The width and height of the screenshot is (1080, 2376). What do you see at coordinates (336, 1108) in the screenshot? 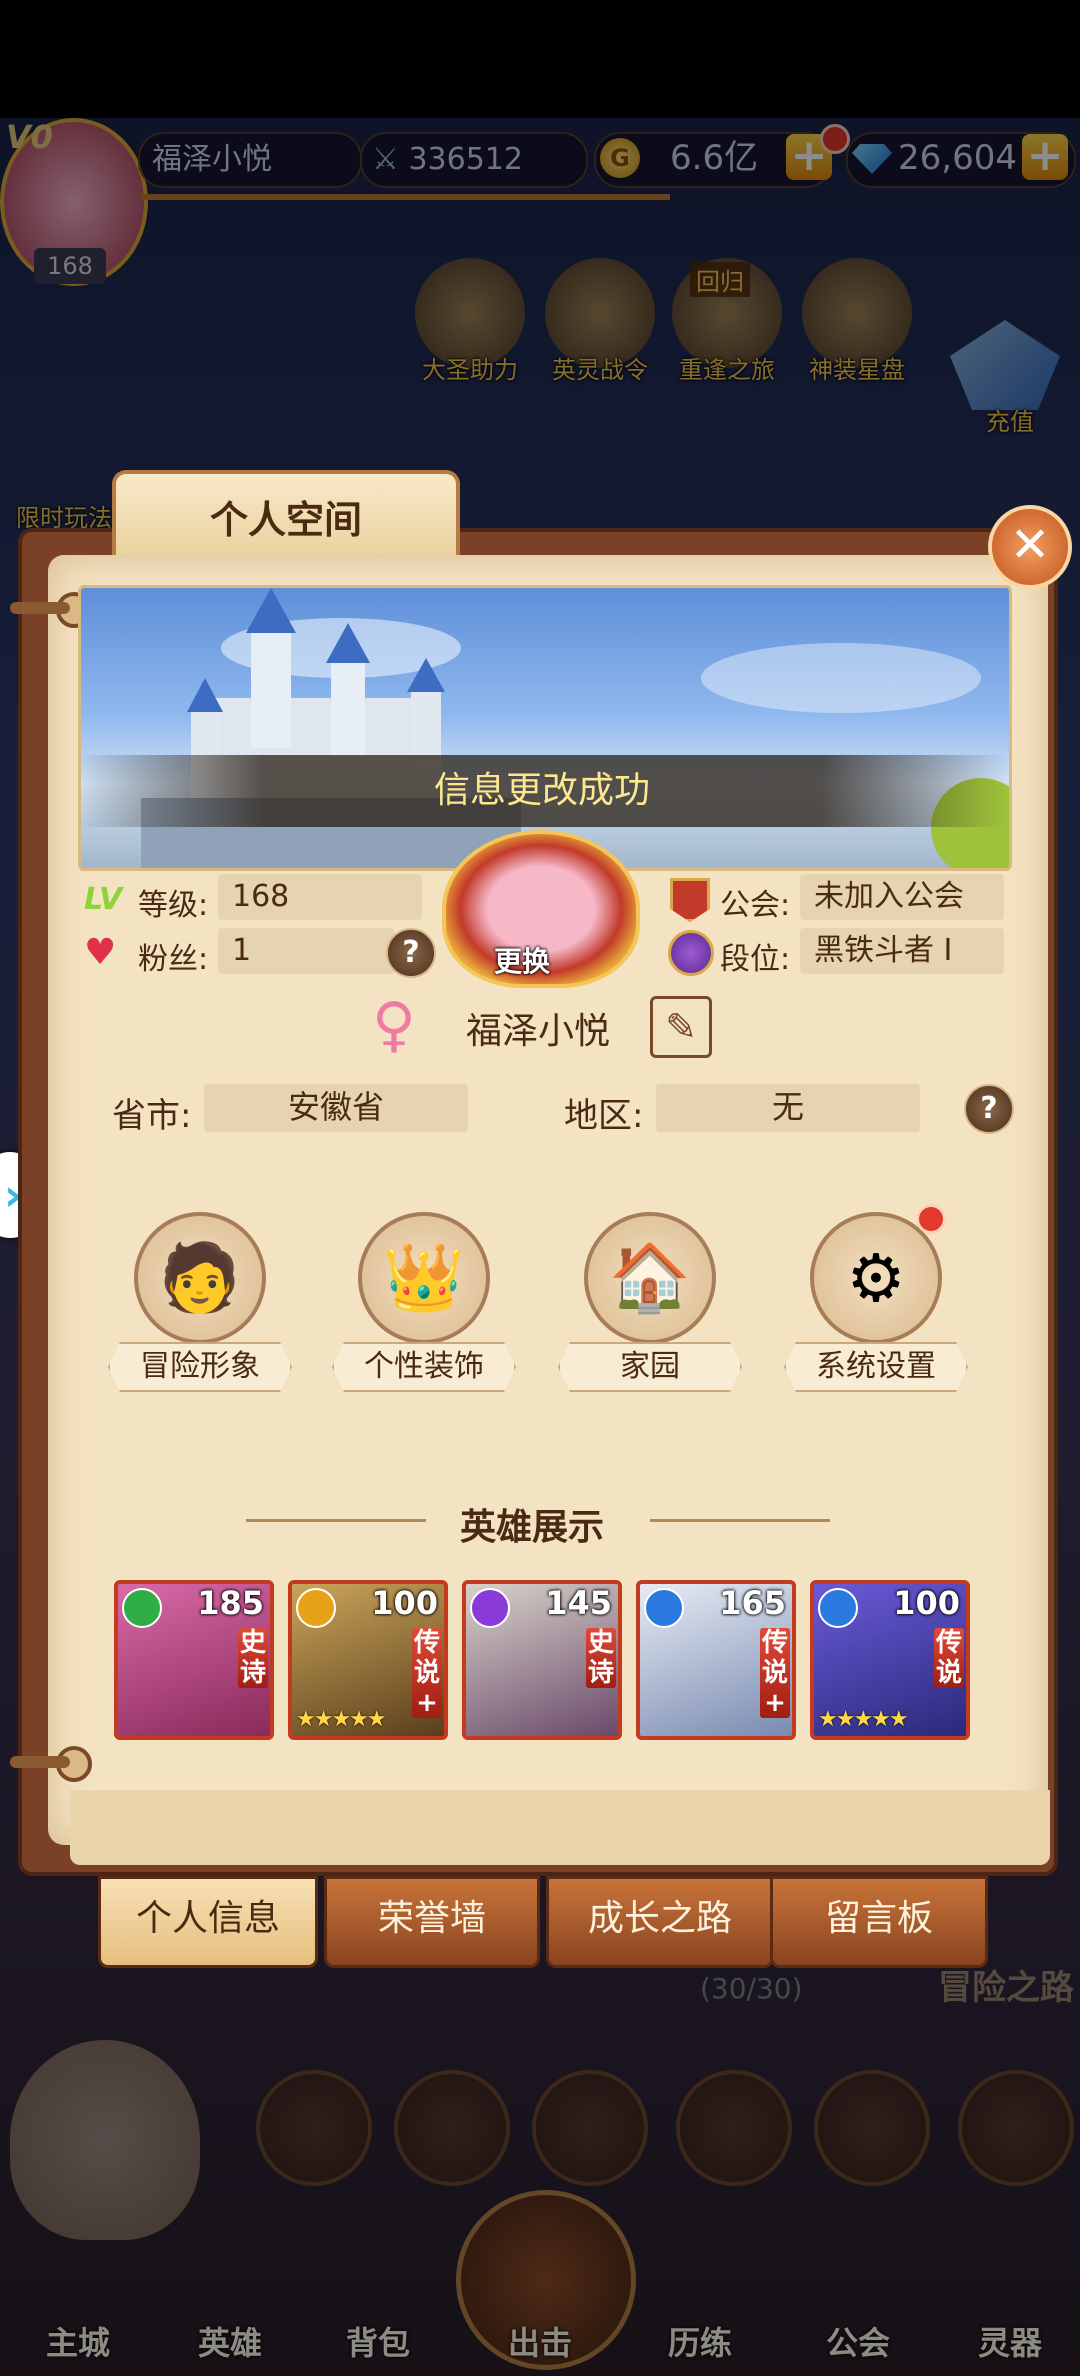
I see `province-value: 安徽省` at bounding box center [336, 1108].